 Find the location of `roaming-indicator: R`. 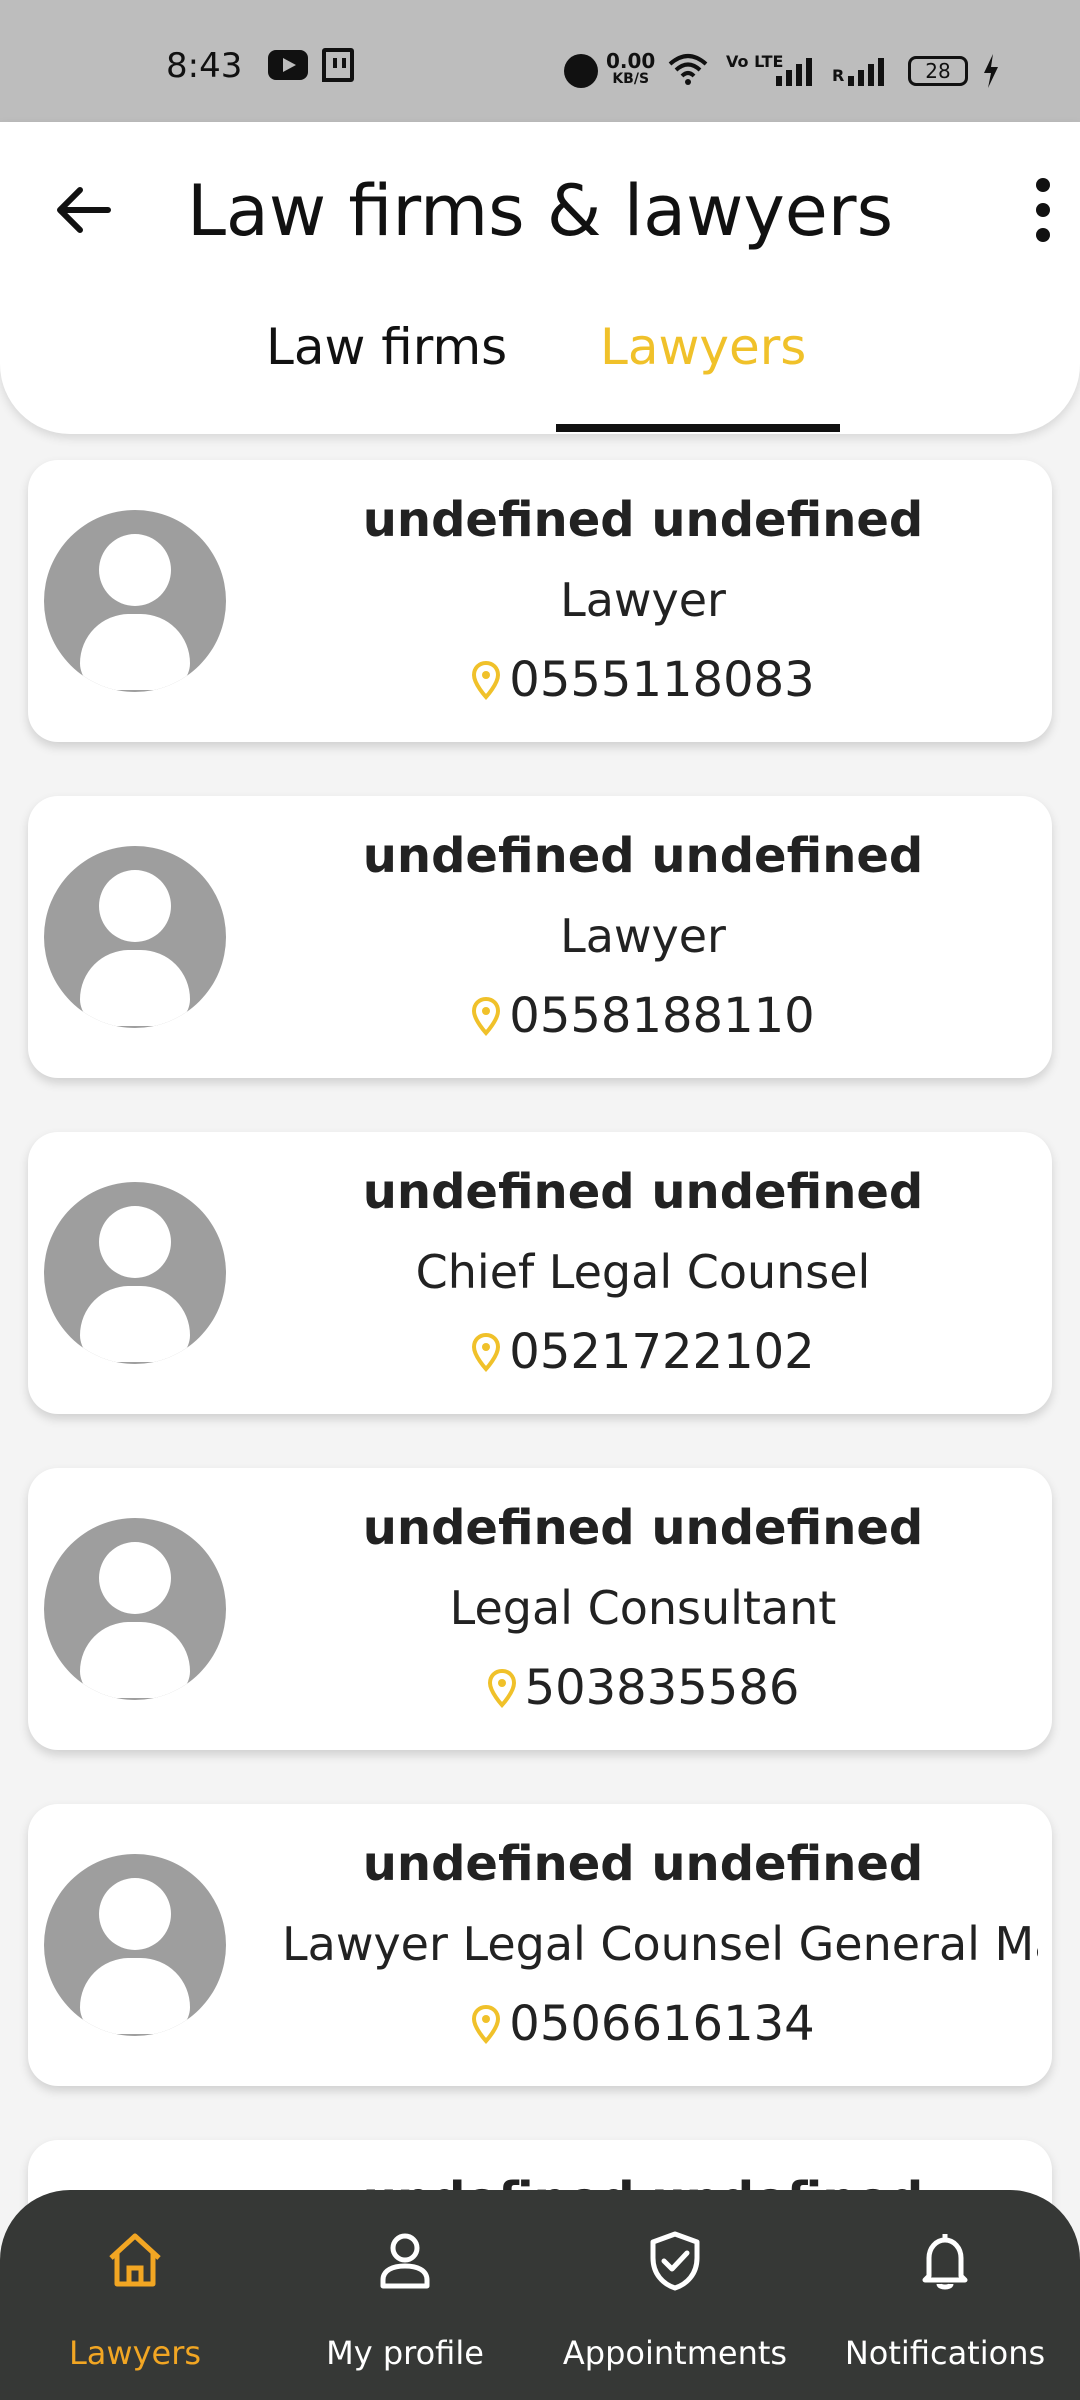

roaming-indicator: R is located at coordinates (838, 75).